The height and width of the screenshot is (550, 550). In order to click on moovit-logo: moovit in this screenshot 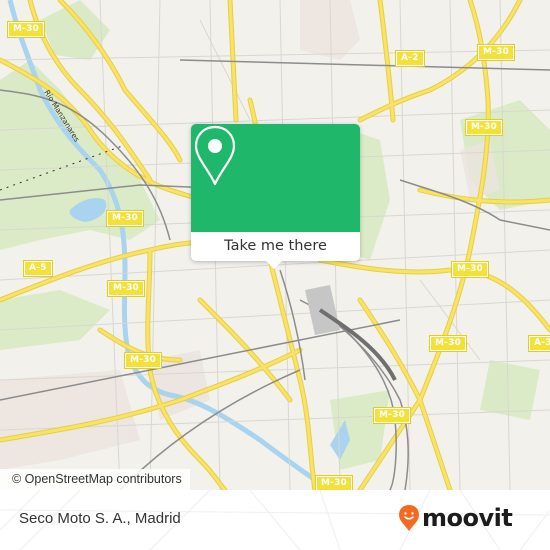, I will do `click(455, 518)`.